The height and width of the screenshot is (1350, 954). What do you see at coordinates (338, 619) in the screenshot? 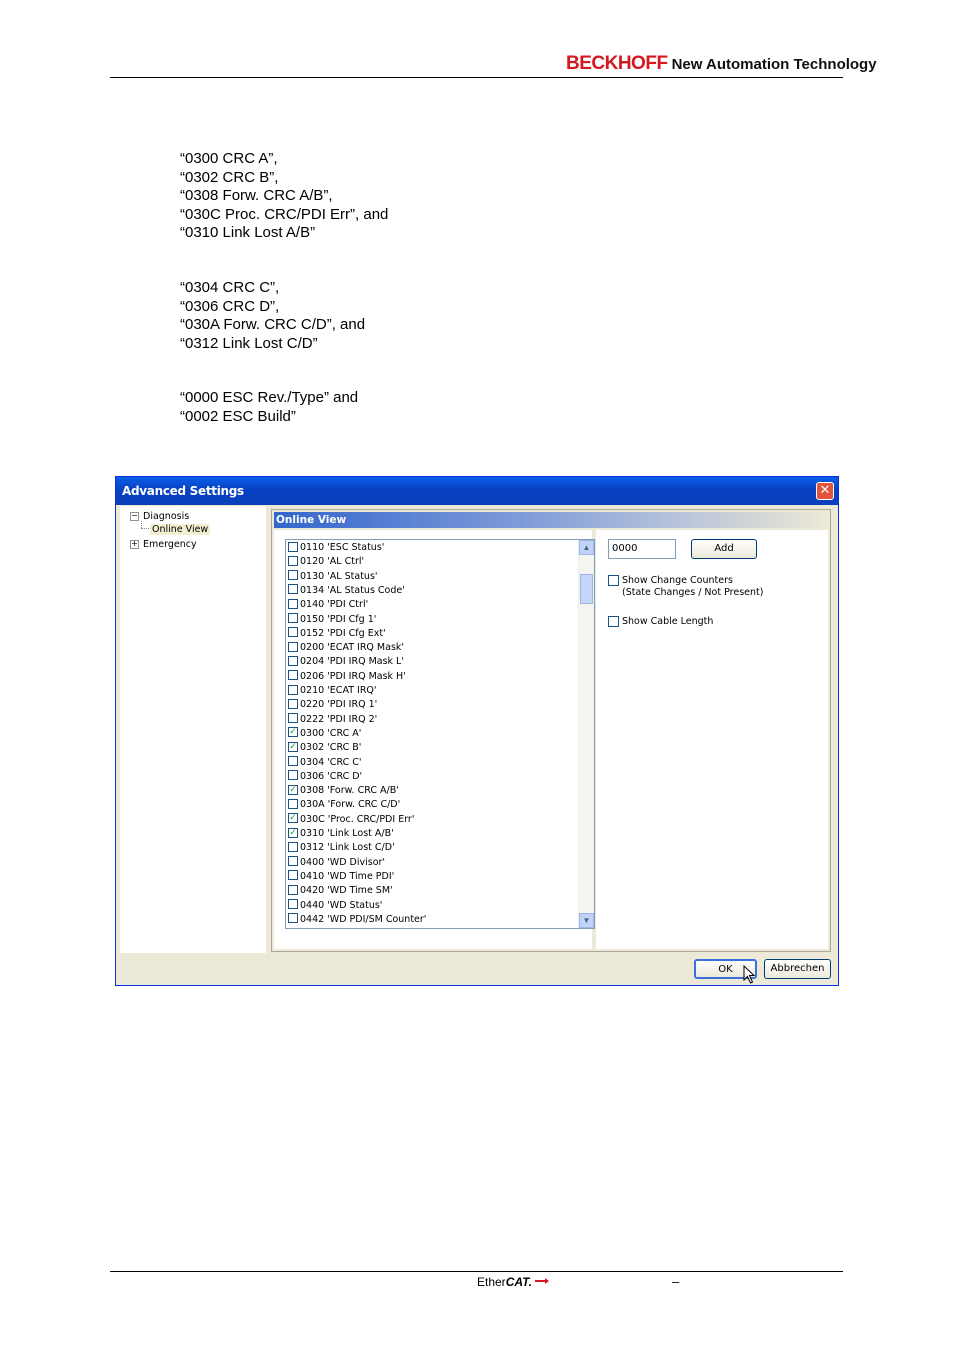
I see `list-item-label: 0150 'PDI Cfg 1'` at bounding box center [338, 619].